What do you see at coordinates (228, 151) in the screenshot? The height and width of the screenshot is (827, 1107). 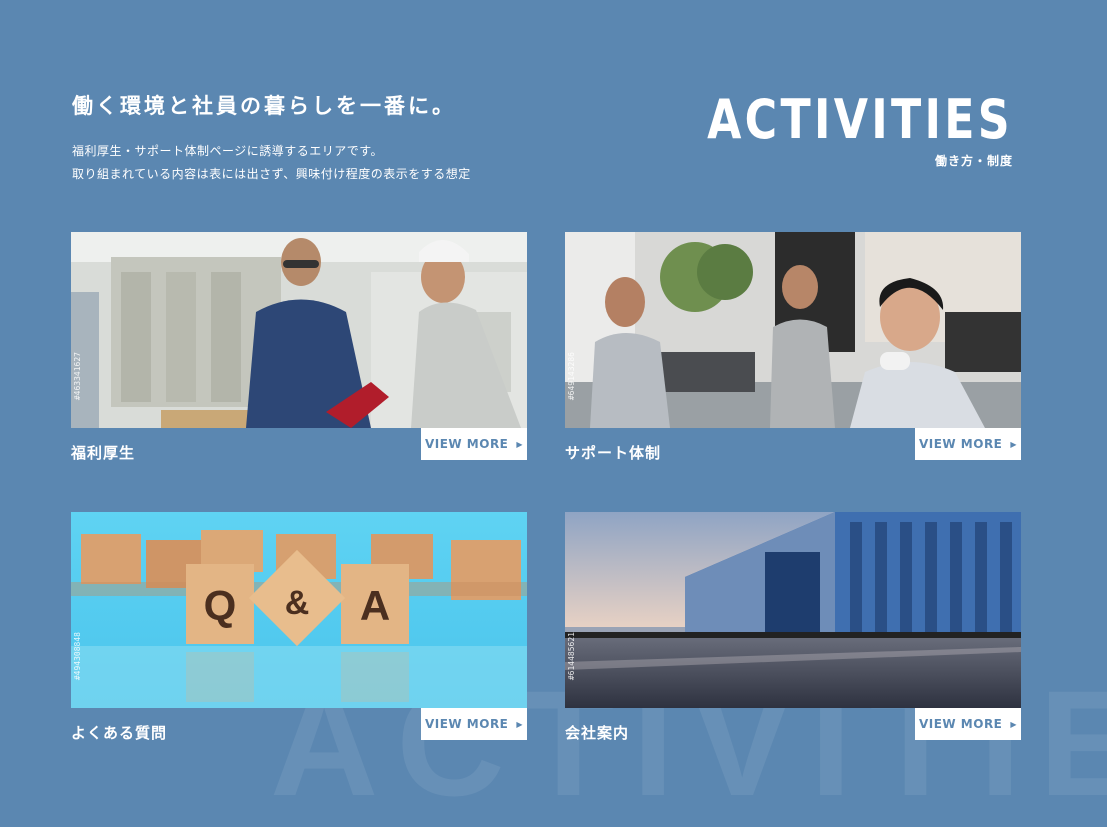 I see `intro-line: 福利厚生・サポート体制ページに誘導するエリアです。` at bounding box center [228, 151].